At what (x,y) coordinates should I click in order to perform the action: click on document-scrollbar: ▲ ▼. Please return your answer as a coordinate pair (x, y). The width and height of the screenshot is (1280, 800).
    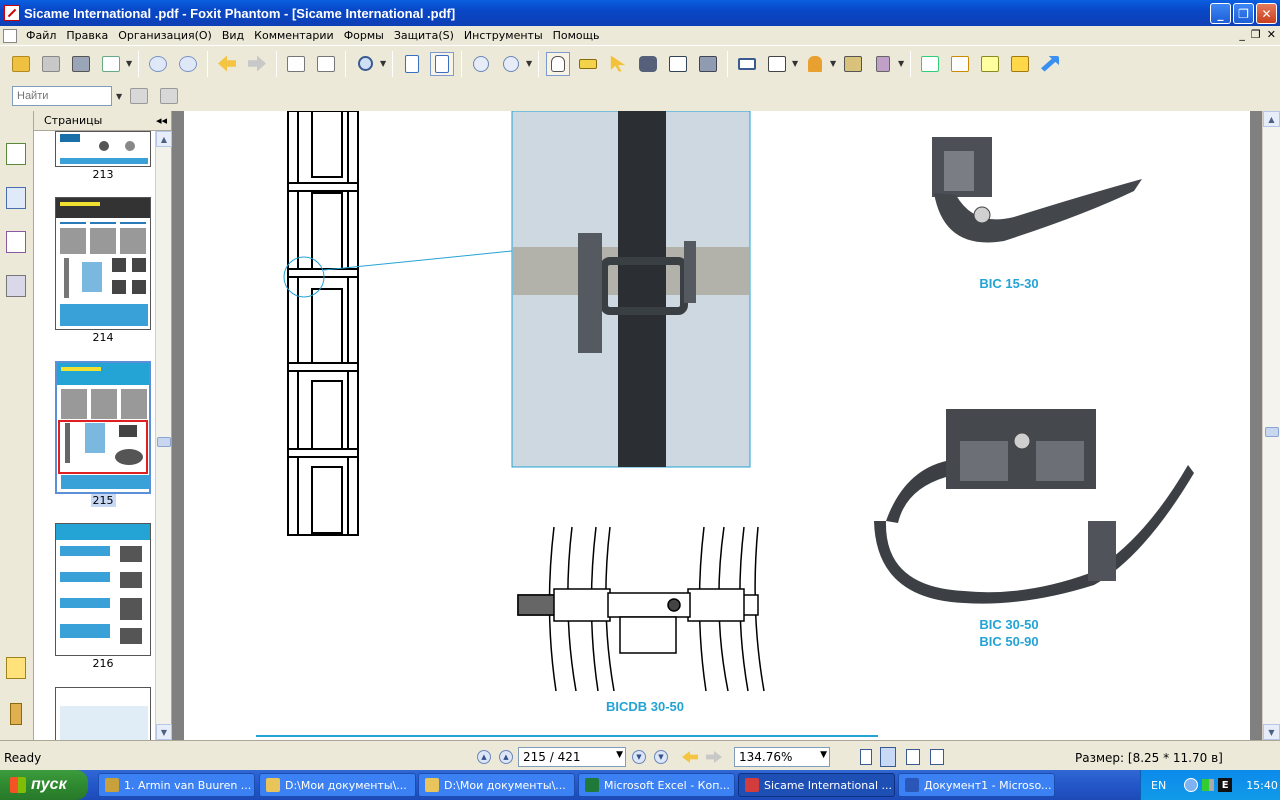
    Looking at the image, I should click on (1271, 425).